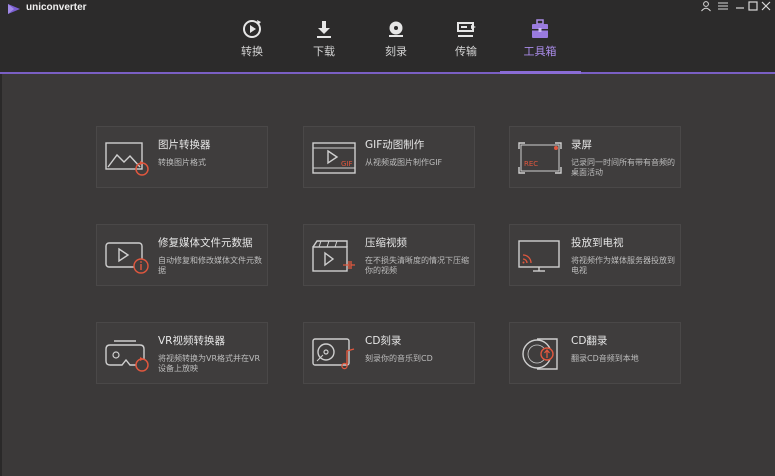  I want to click on svg-text: GIF, so click(347, 164).